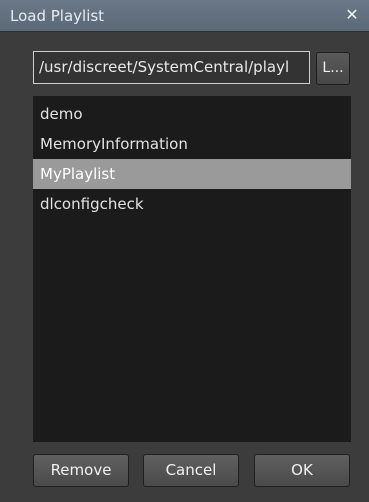 Image resolution: width=369 pixels, height=502 pixels. What do you see at coordinates (352, 15) in the screenshot?
I see `close-icon: ✕` at bounding box center [352, 15].